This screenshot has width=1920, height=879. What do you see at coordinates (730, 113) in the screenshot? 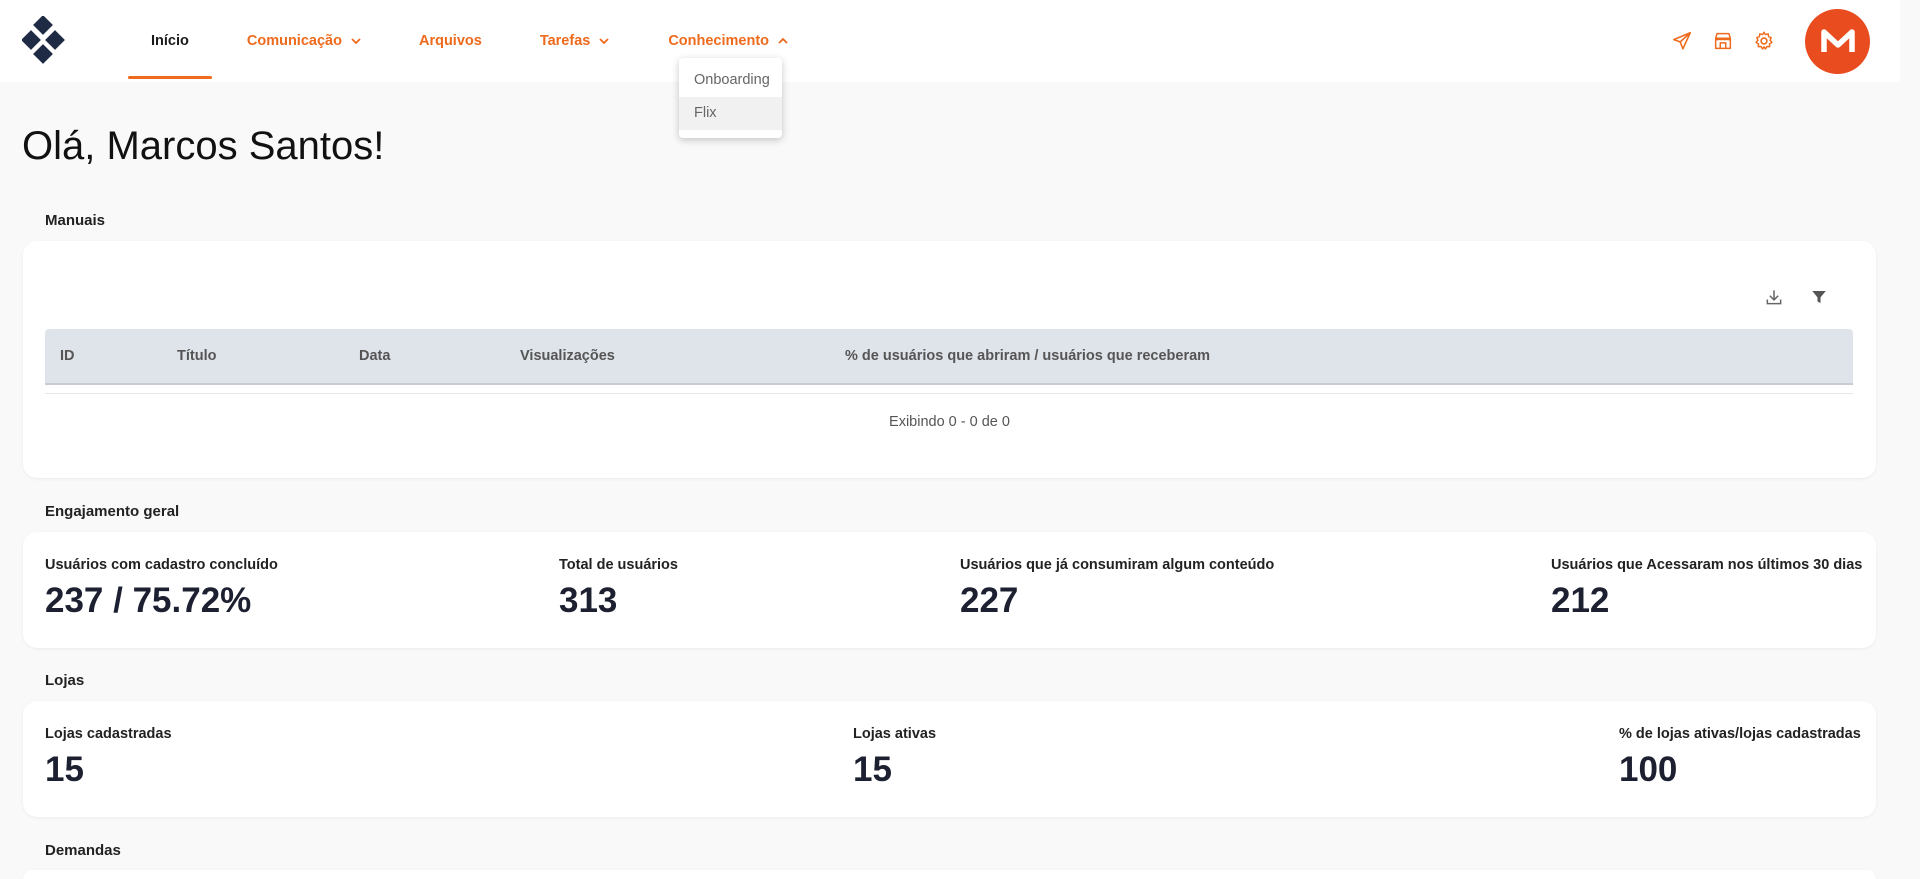
I see `dropdown-item-flix: Flix` at bounding box center [730, 113].